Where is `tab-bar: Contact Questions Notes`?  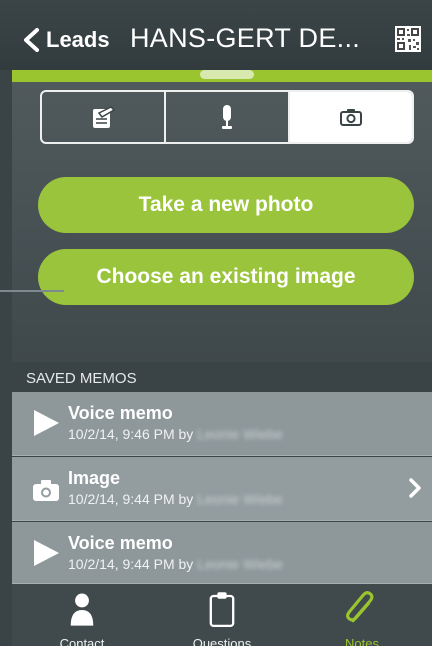 tab-bar: Contact Questions Notes is located at coordinates (222, 615).